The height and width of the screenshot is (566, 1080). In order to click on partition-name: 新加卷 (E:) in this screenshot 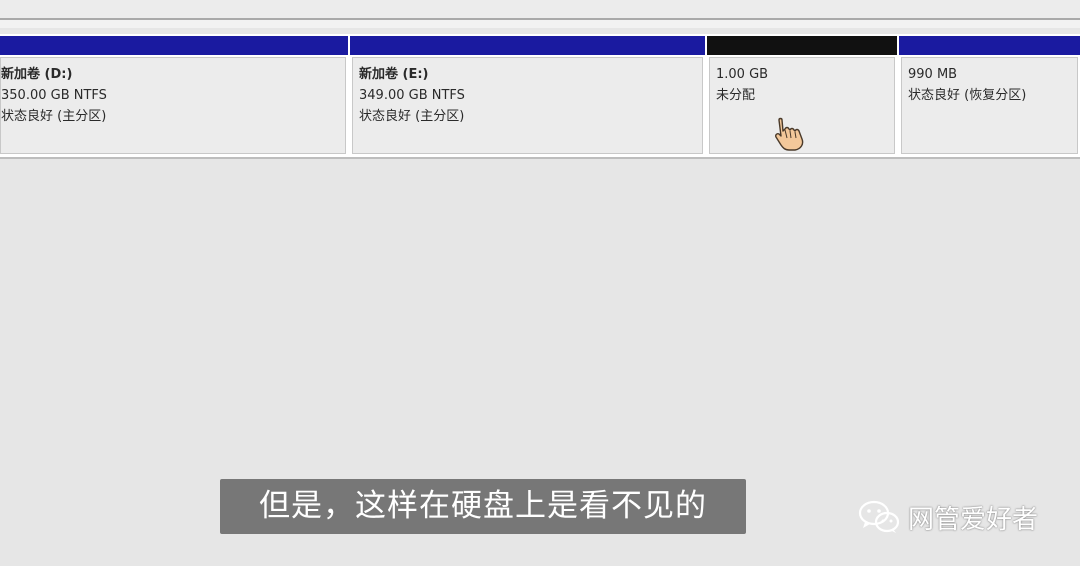, I will do `click(394, 74)`.